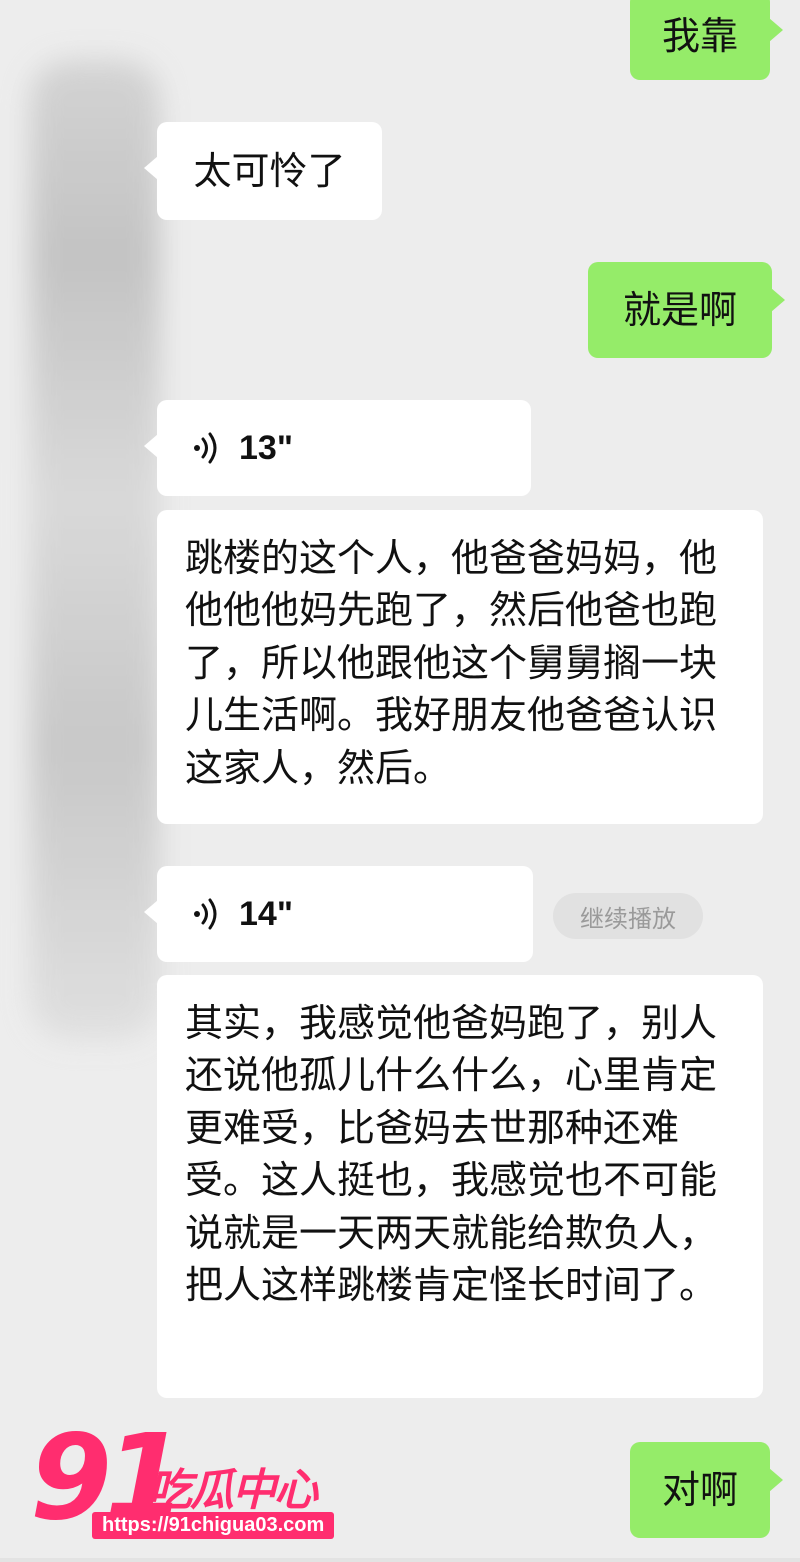 The height and width of the screenshot is (1562, 800). Describe the element at coordinates (95, 550) in the screenshot. I see `blurred-avatar` at that location.